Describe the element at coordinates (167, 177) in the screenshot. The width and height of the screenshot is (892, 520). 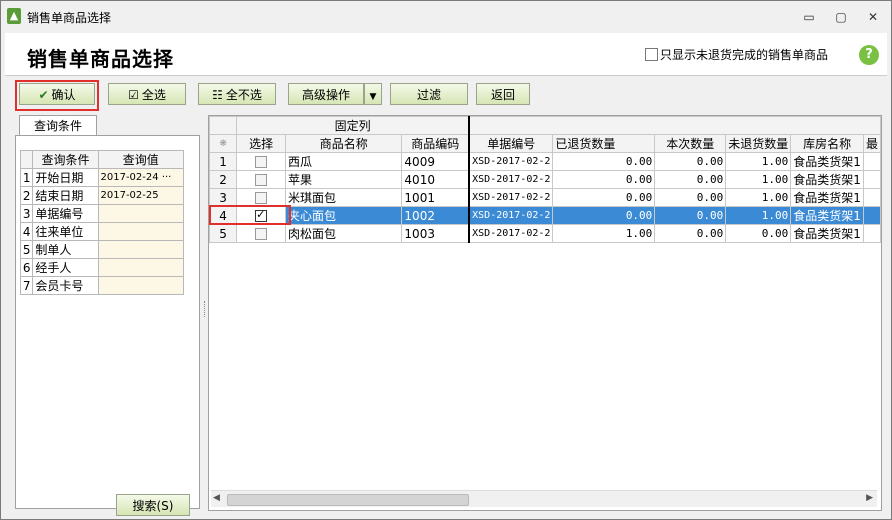
I see `more-icon: ···` at that location.